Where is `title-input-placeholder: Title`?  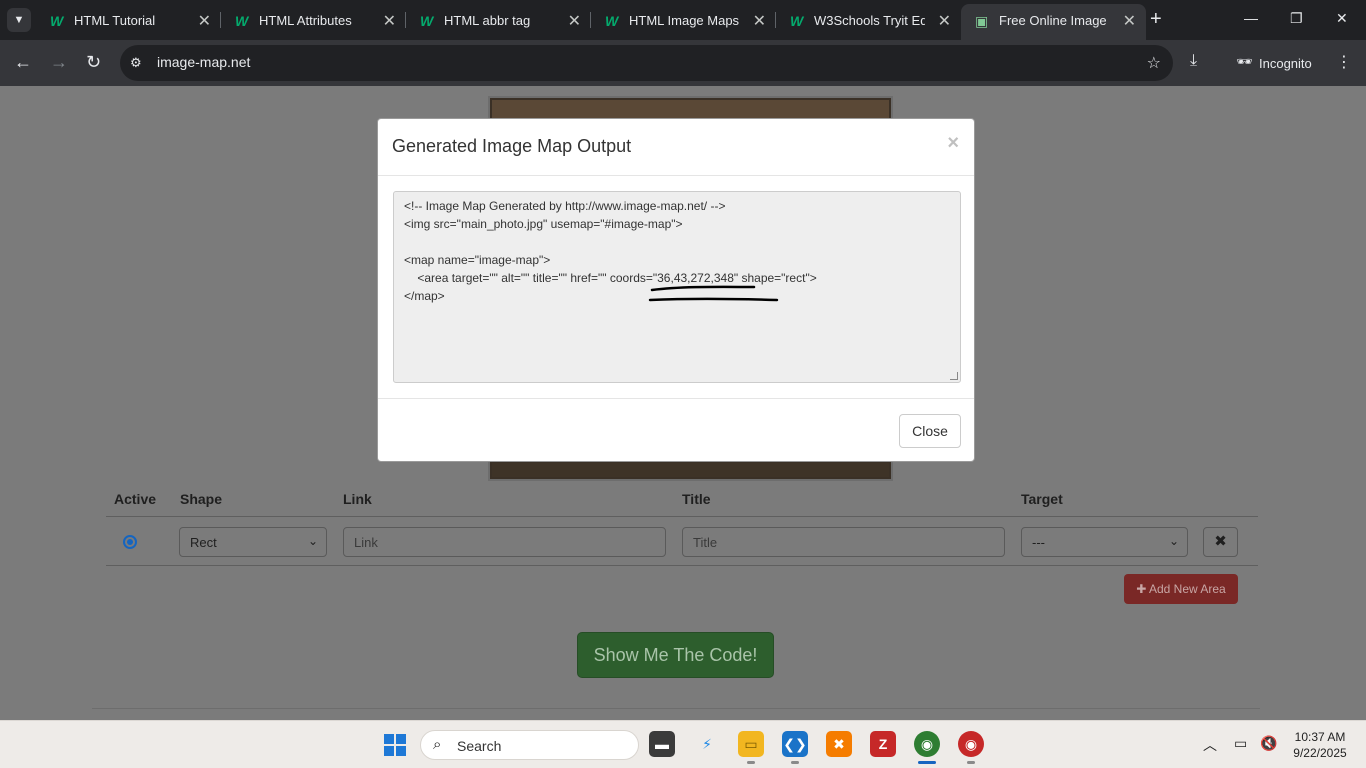
title-input-placeholder: Title is located at coordinates (705, 542).